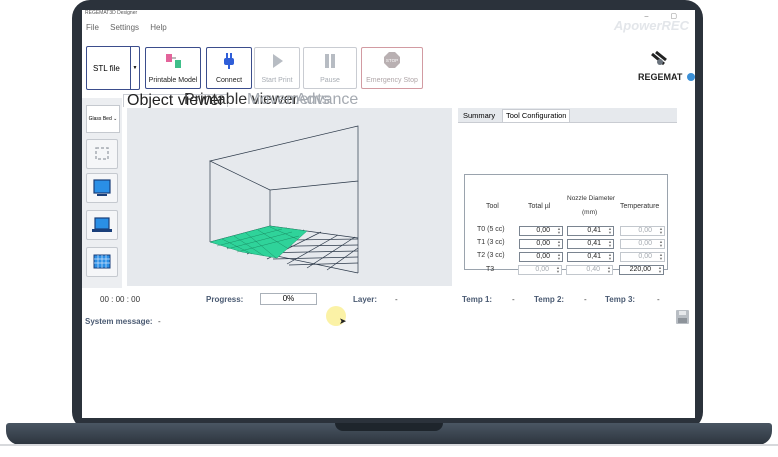 Image resolution: width=778 pixels, height=457 pixels. What do you see at coordinates (491, 229) in the screenshot?
I see `tool-name: T0 (5 cc)` at bounding box center [491, 229].